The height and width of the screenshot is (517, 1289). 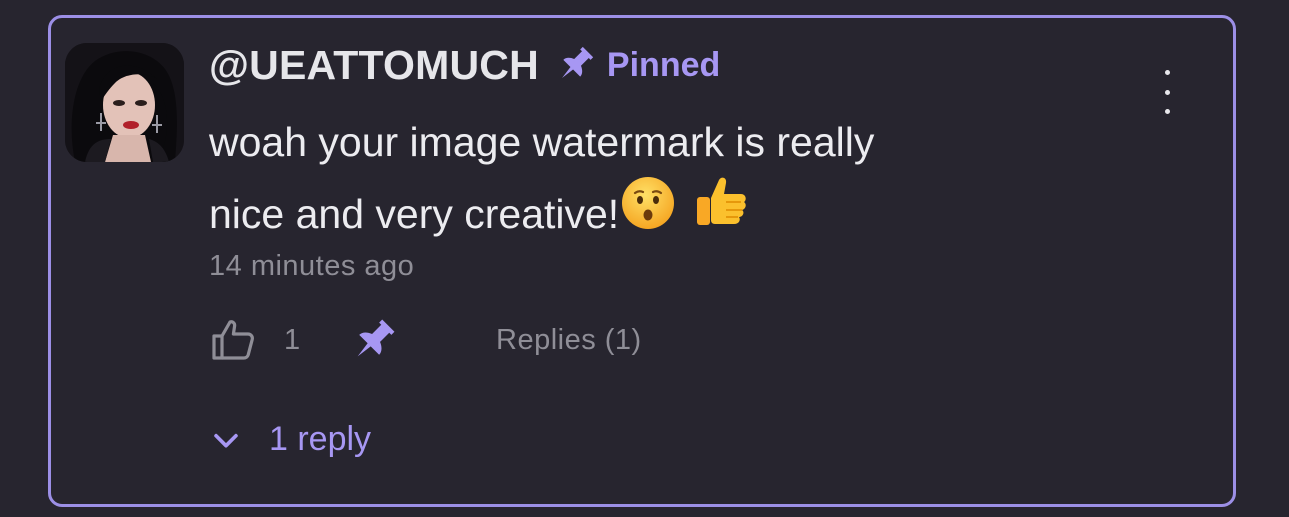 I want to click on show-replies-toggle: 1 reply, so click(x=290, y=439).